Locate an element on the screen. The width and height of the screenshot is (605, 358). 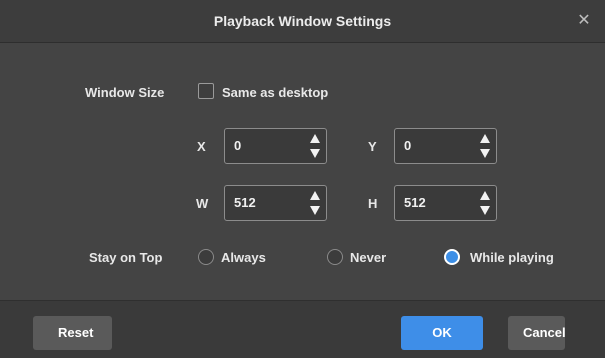
radio-while-playing-label: While playing is located at coordinates (512, 257).